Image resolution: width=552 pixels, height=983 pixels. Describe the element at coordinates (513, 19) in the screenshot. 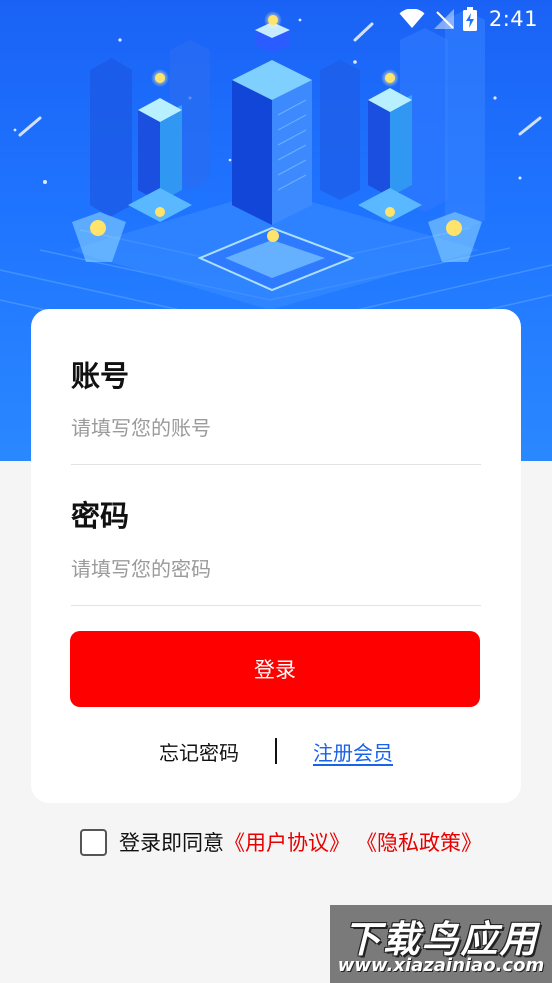

I see `status-time: 2:41` at that location.